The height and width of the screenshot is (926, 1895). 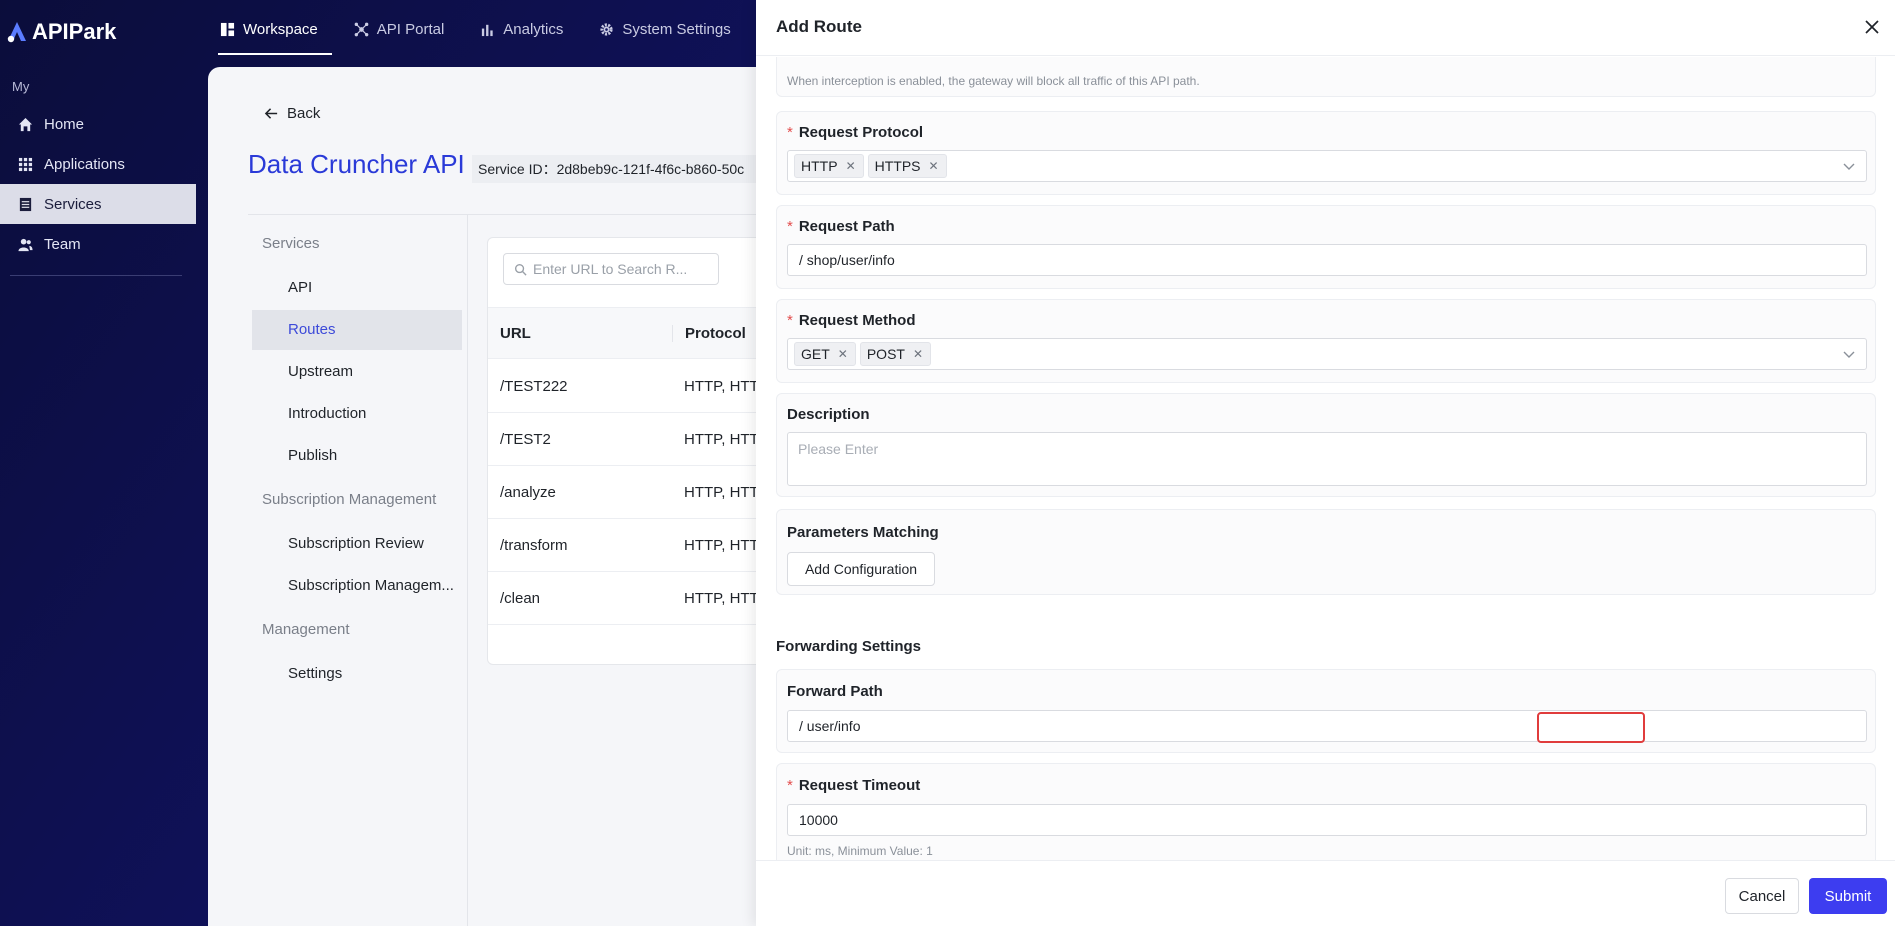 I want to click on description-card: Description Please Enter, so click(x=1326, y=445).